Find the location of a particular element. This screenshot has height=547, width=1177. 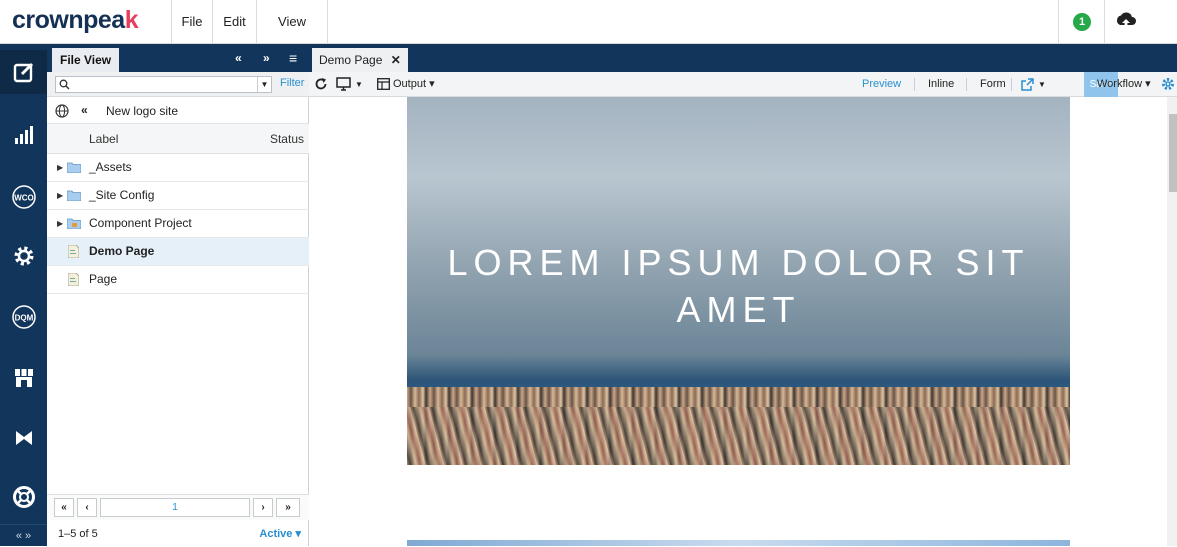

column-label: Label is located at coordinates (103, 139).